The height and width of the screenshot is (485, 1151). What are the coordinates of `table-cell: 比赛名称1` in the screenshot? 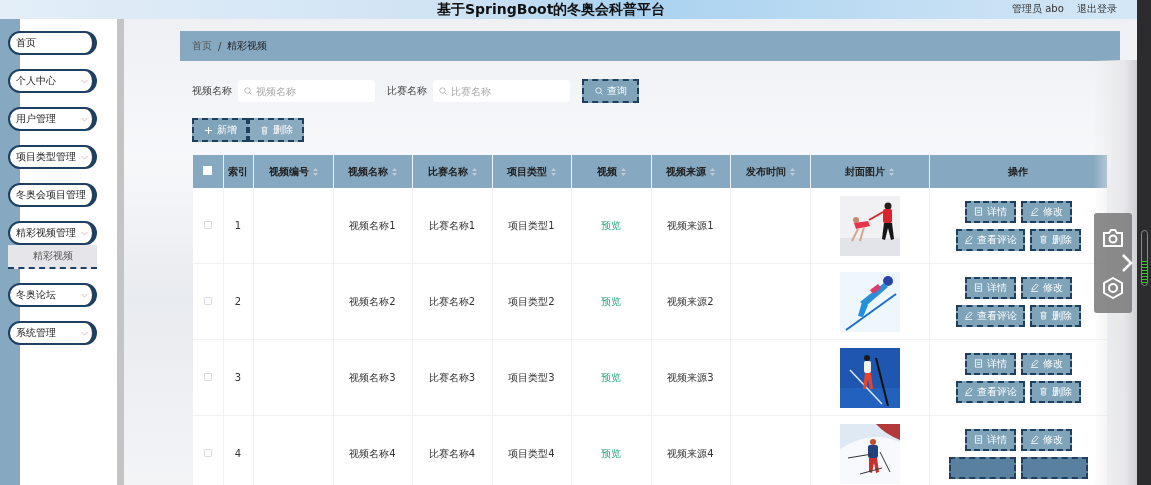 It's located at (452, 225).